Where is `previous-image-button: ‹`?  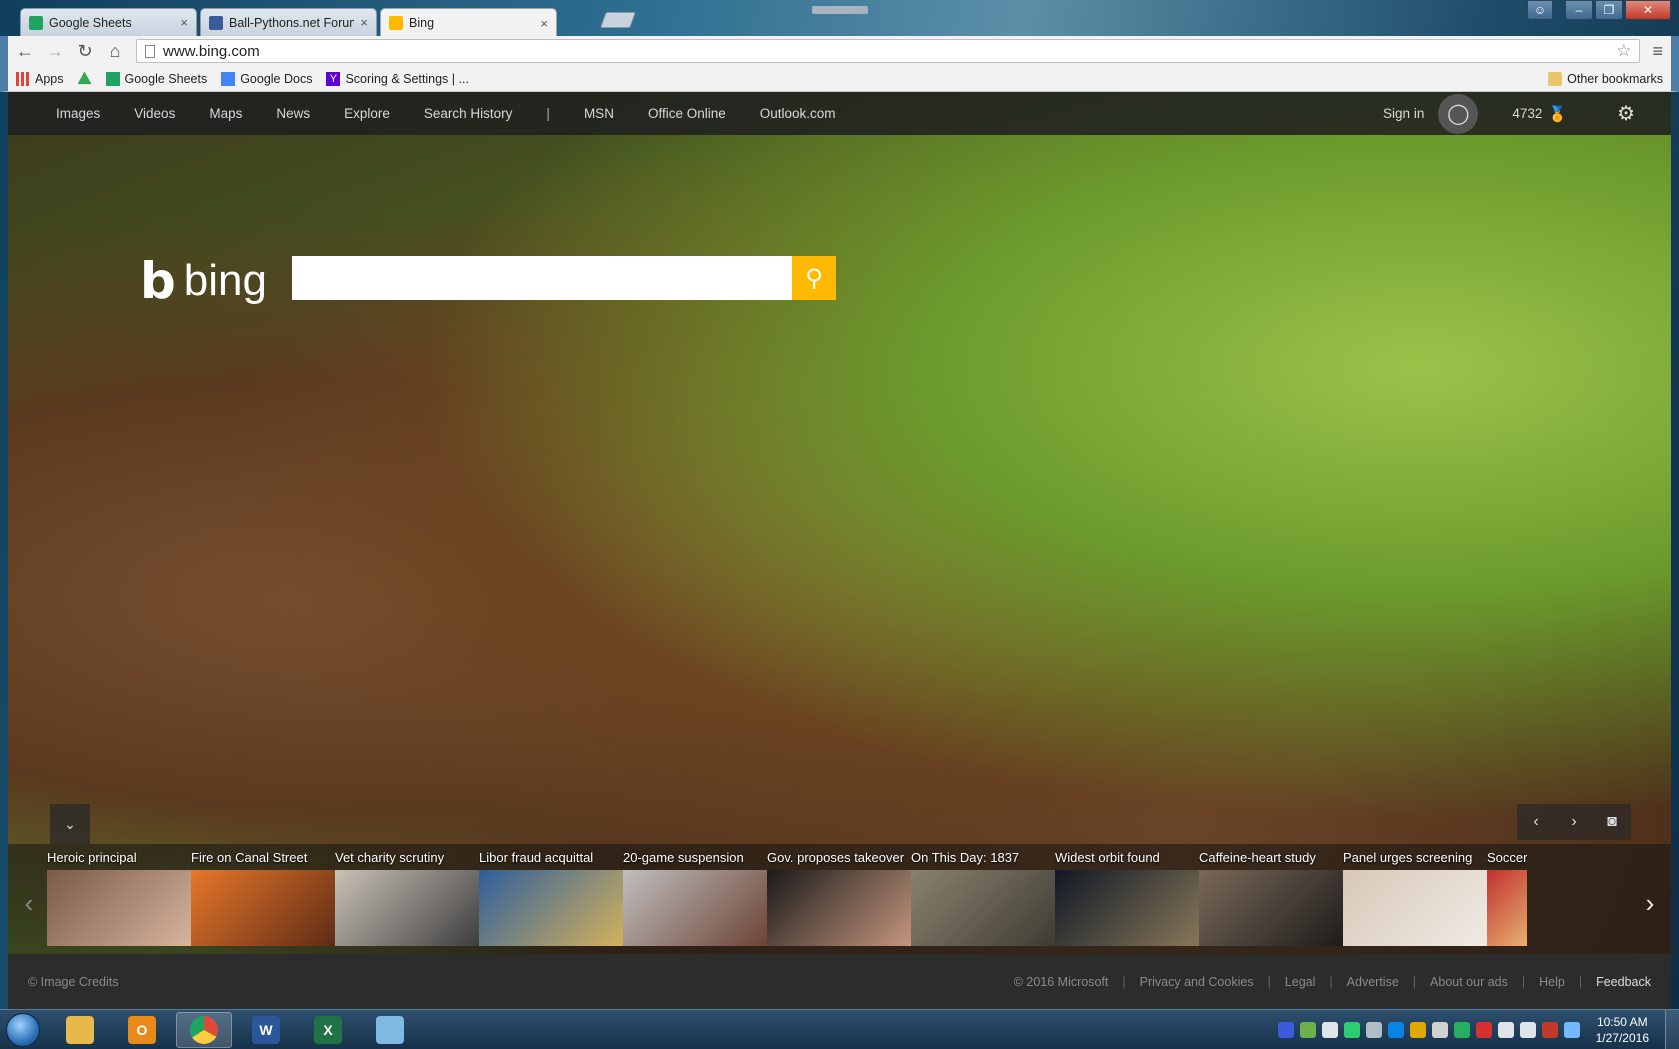
previous-image-button: ‹ is located at coordinates (1536, 822).